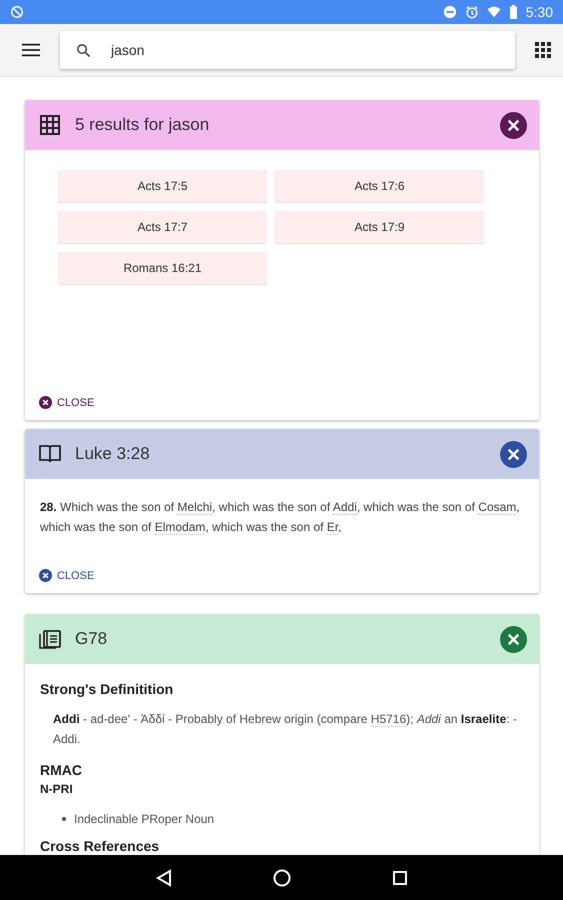 This screenshot has height=900, width=563. What do you see at coordinates (180, 527) in the screenshot?
I see `name-link: Elmodam` at bounding box center [180, 527].